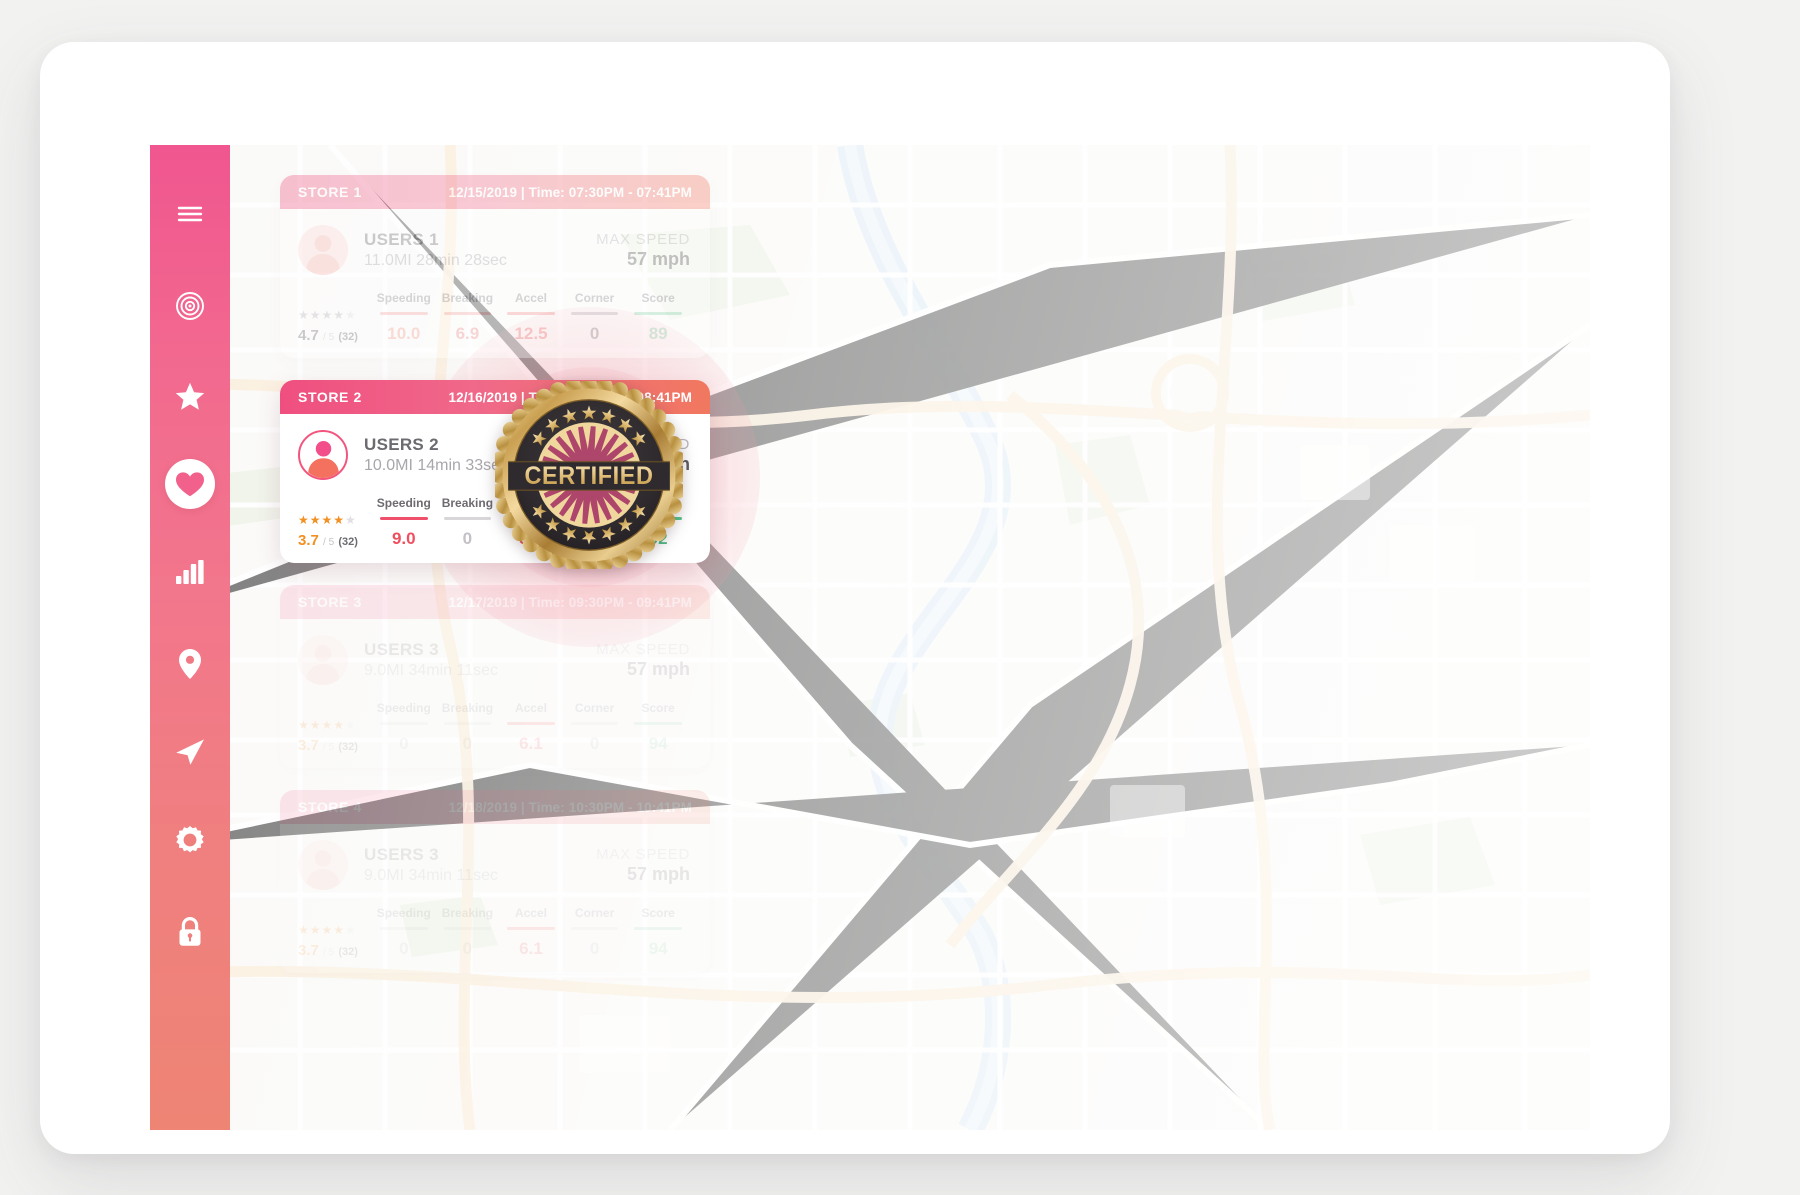  What do you see at coordinates (404, 522) in the screenshot?
I see `metric-speeding: Speeding 9.0` at bounding box center [404, 522].